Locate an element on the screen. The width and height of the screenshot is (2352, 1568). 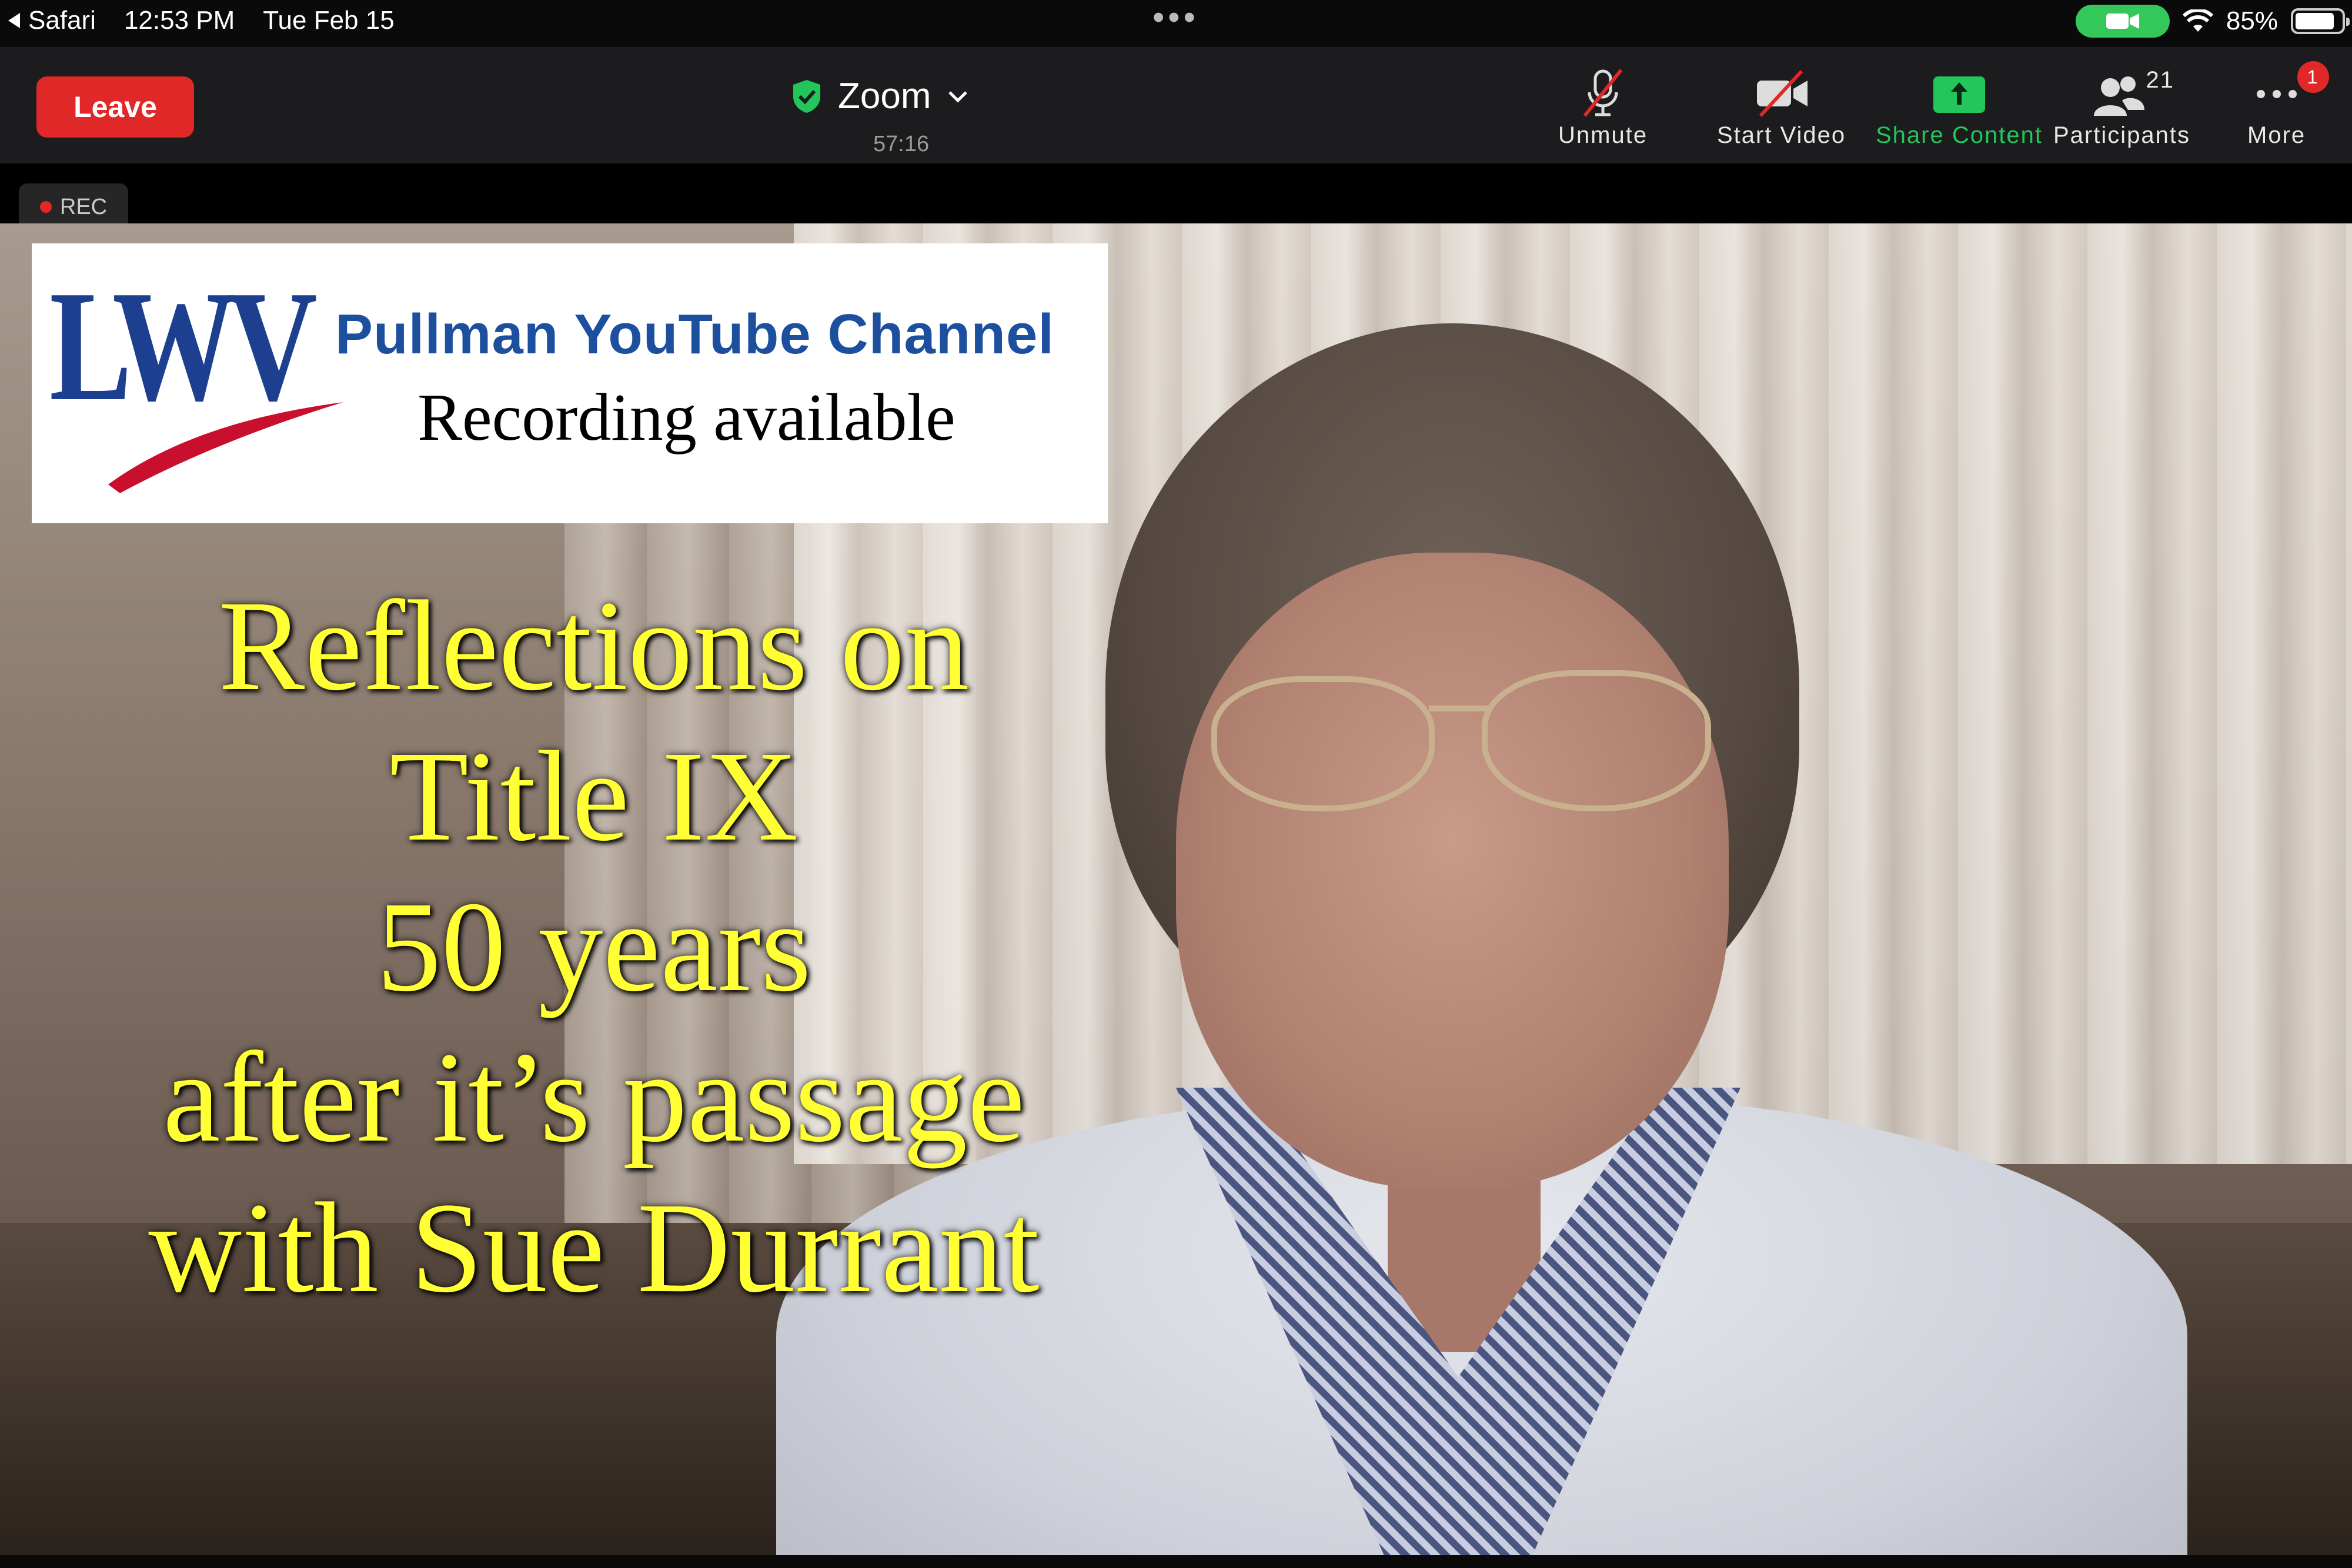
overlay-line-5: with Sue Durrant is located at coordinates (594, 1247).